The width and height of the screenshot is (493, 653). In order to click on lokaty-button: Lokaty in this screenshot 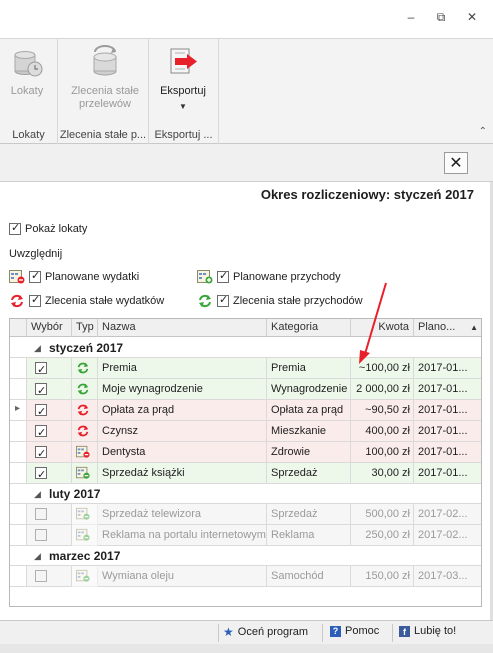, I will do `click(27, 71)`.